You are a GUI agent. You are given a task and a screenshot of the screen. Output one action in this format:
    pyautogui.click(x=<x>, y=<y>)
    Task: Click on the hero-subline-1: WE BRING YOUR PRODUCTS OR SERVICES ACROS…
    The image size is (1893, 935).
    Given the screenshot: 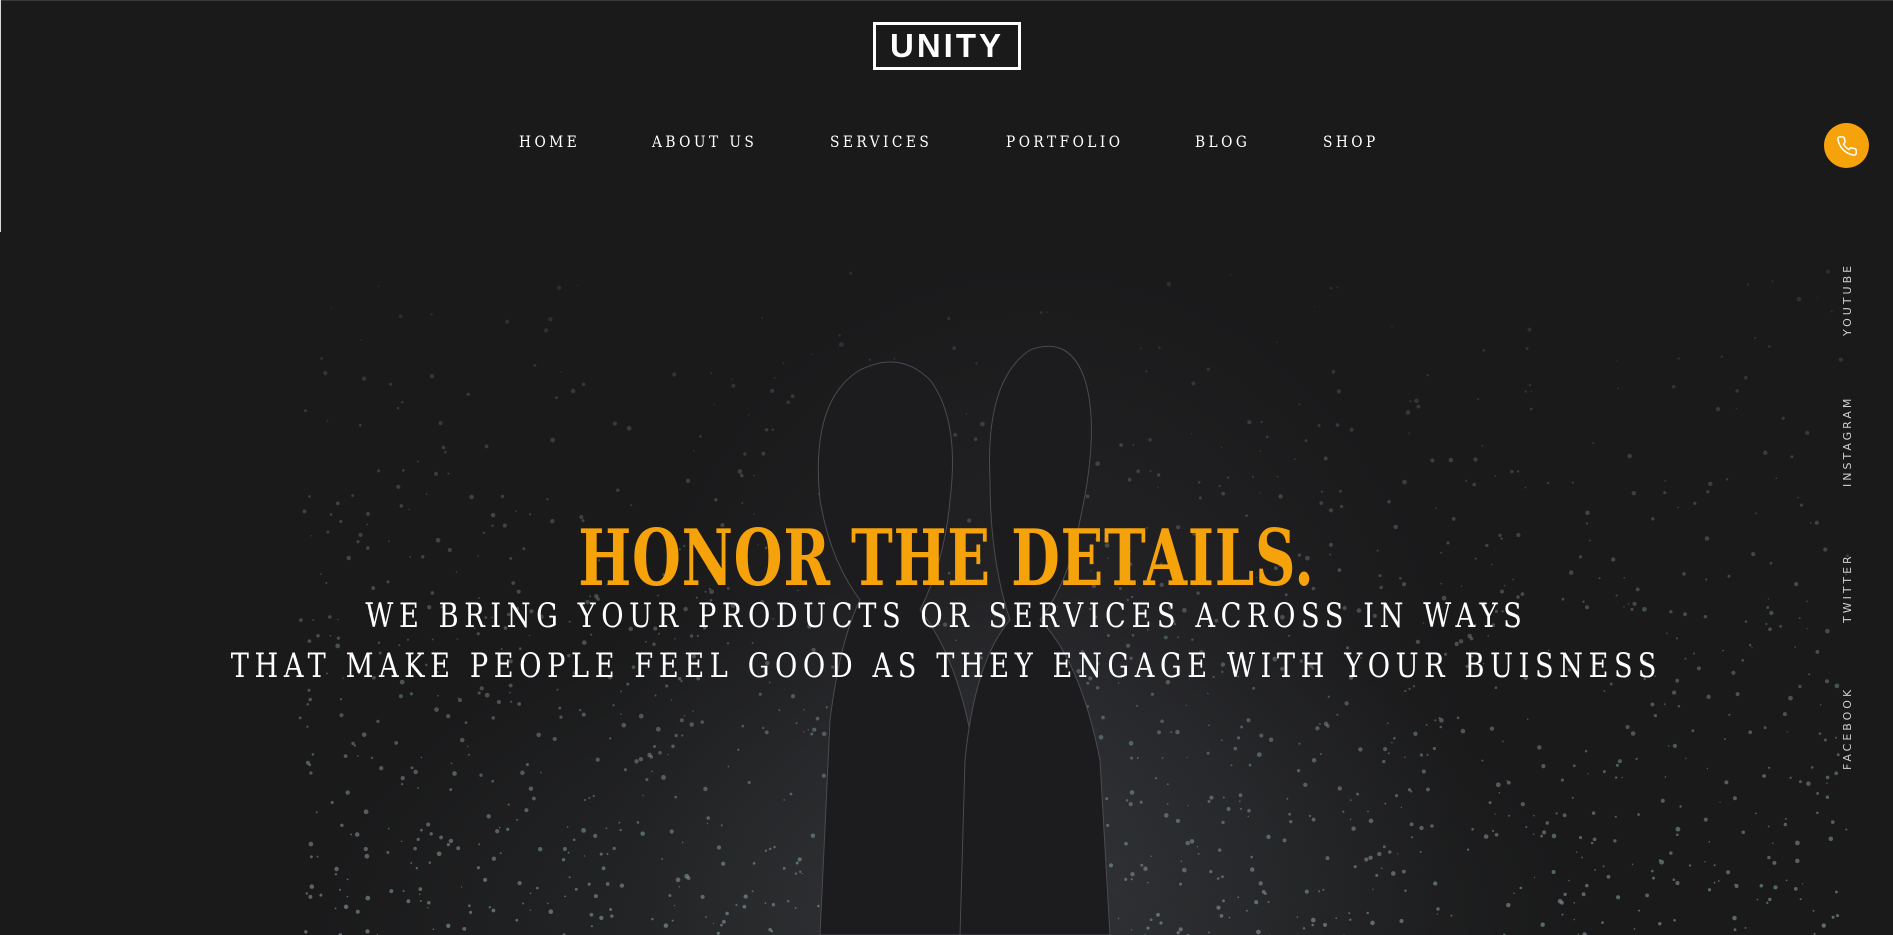 What is the action you would take?
    pyautogui.click(x=946, y=616)
    